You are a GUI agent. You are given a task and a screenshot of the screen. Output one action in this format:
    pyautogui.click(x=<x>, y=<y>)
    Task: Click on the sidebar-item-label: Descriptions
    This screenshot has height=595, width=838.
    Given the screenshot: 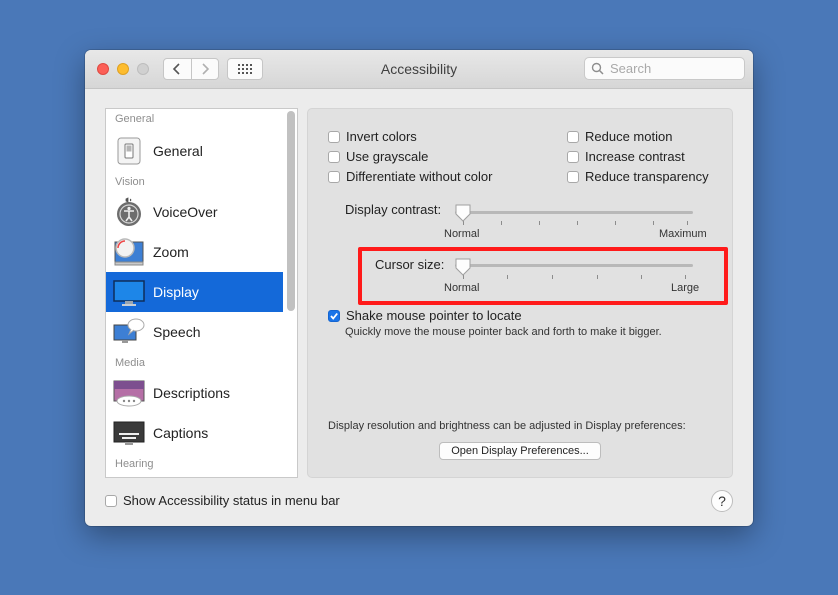 What is the action you would take?
    pyautogui.click(x=192, y=393)
    